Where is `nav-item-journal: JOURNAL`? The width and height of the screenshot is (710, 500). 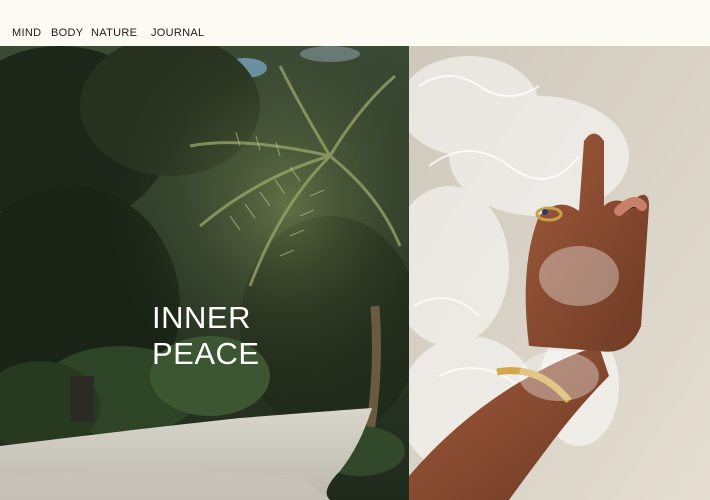 nav-item-journal: JOURNAL is located at coordinates (177, 33).